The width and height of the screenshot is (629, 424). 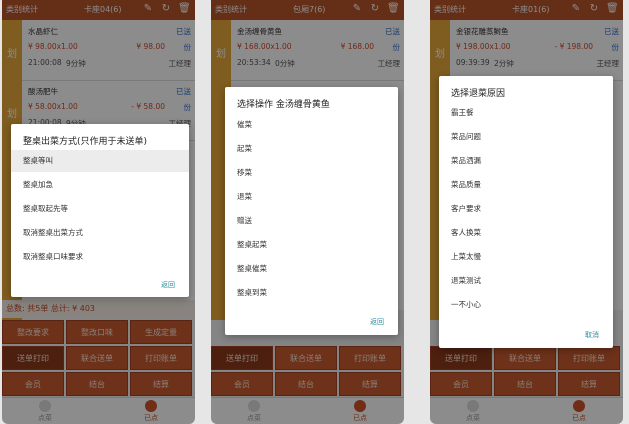 I want to click on dialog-option: 催菜, so click(x=311, y=125).